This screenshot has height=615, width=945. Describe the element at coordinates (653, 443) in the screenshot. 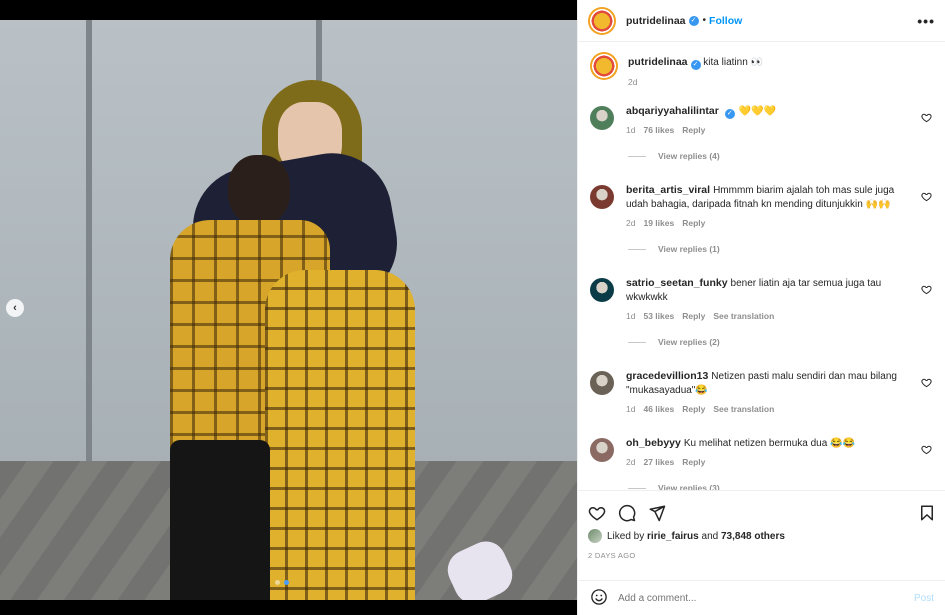

I see `commenter-username: oh_bebyyy` at that location.